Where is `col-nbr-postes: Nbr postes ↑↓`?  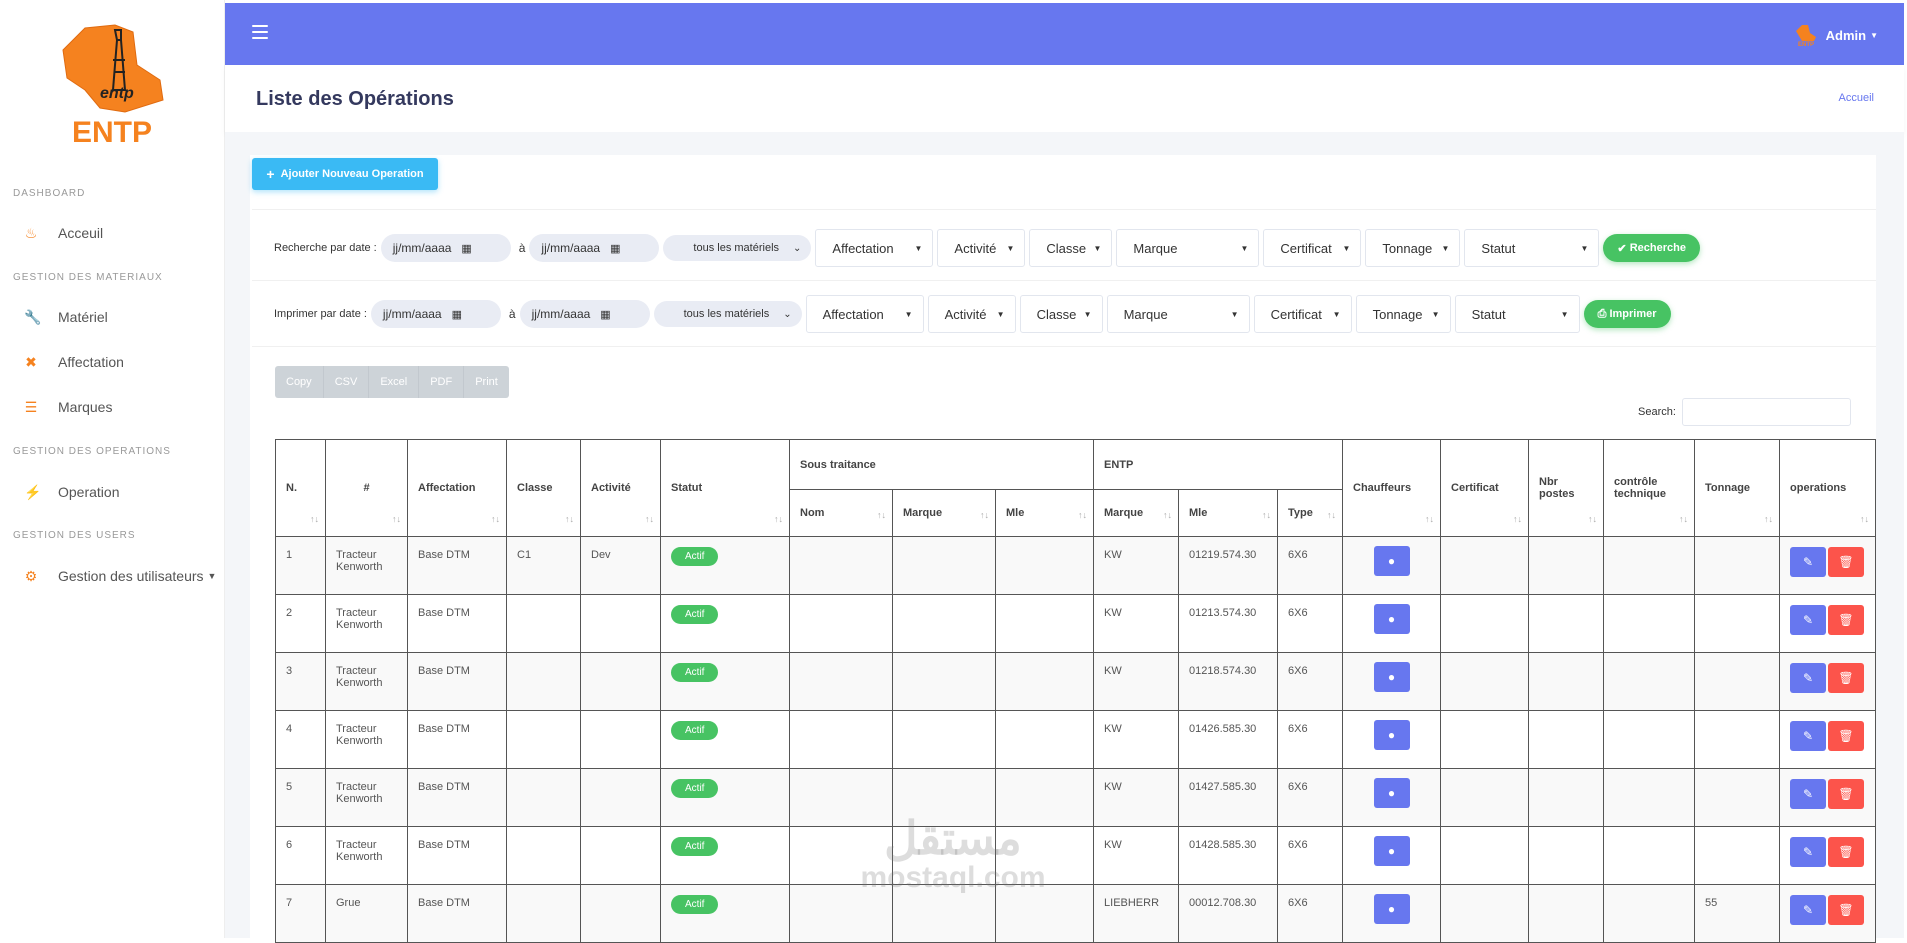
col-nbr-postes: Nbr postes ↑↓ is located at coordinates (1566, 488).